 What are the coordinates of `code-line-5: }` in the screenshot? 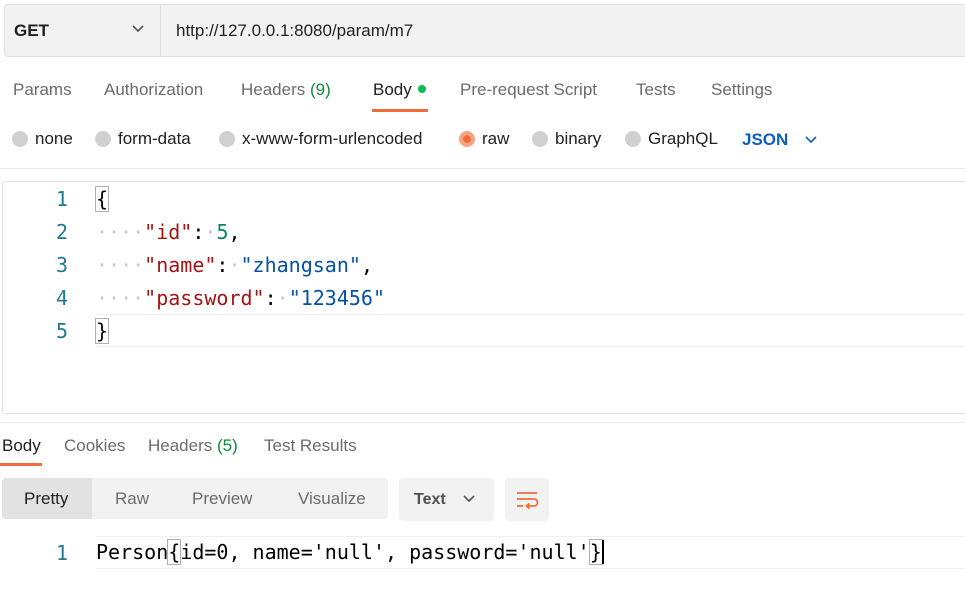 It's located at (102, 331).